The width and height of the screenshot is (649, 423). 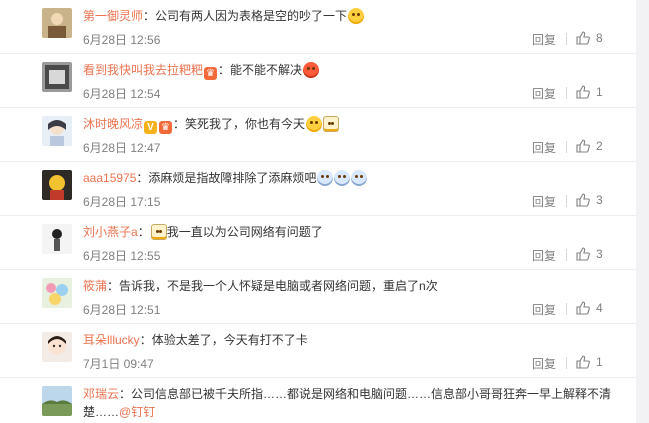 What do you see at coordinates (122, 256) in the screenshot?
I see `comment-time: 6月28日 12:55` at bounding box center [122, 256].